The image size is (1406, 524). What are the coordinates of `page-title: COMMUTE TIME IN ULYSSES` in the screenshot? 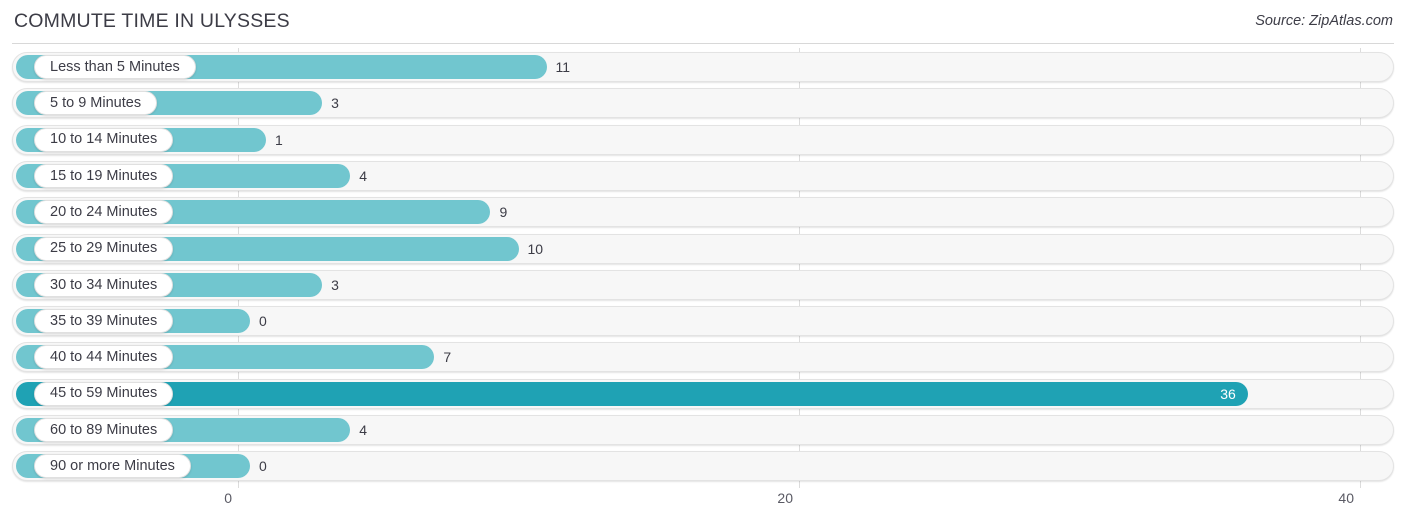 It's located at (152, 21).